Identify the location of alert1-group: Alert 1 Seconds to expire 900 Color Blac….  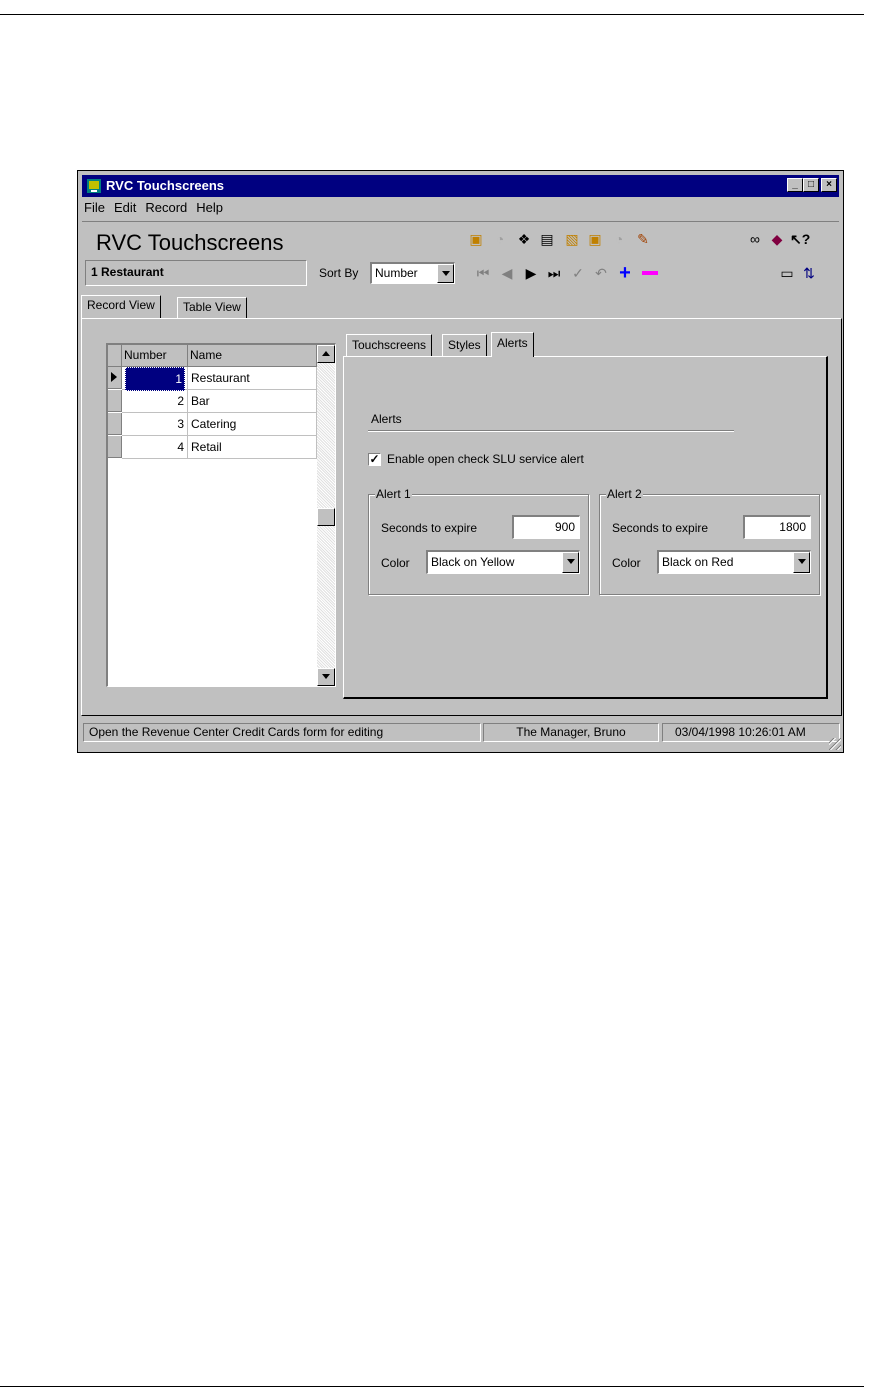
(478, 541).